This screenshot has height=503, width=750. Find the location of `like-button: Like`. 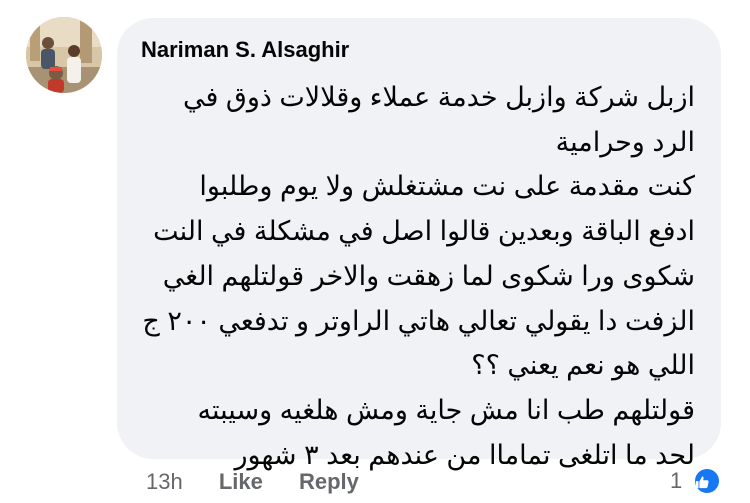

like-button: Like is located at coordinates (241, 482).